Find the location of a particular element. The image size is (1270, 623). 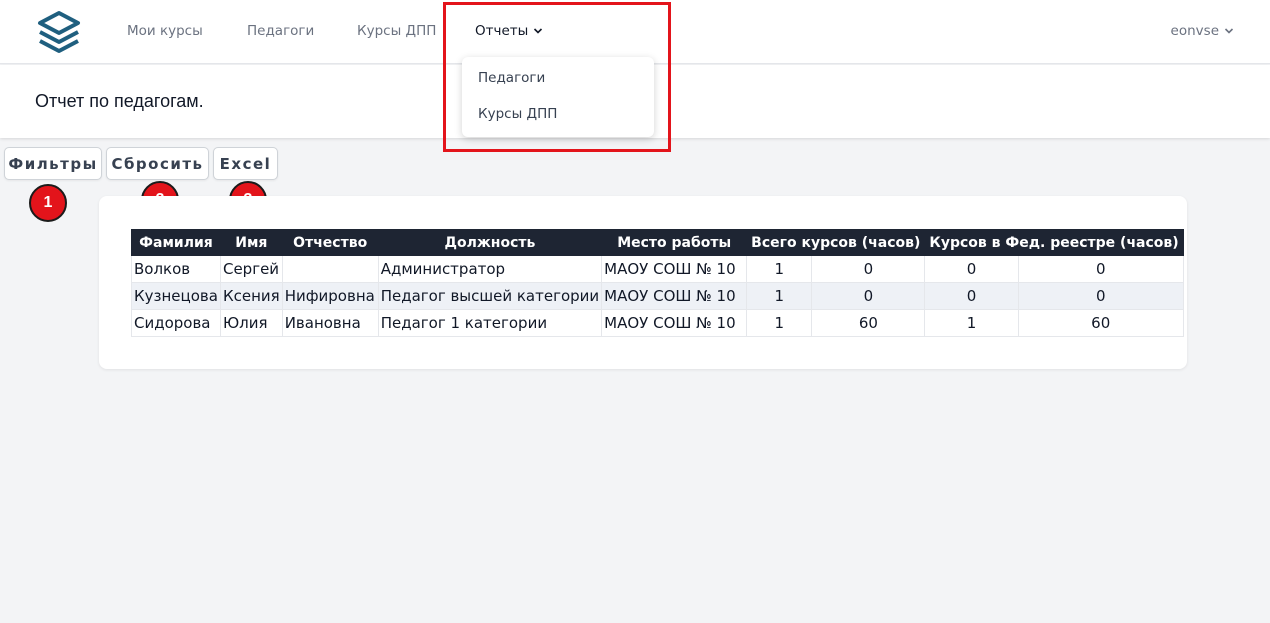

filters-button: Фильтры is located at coordinates (53, 163).